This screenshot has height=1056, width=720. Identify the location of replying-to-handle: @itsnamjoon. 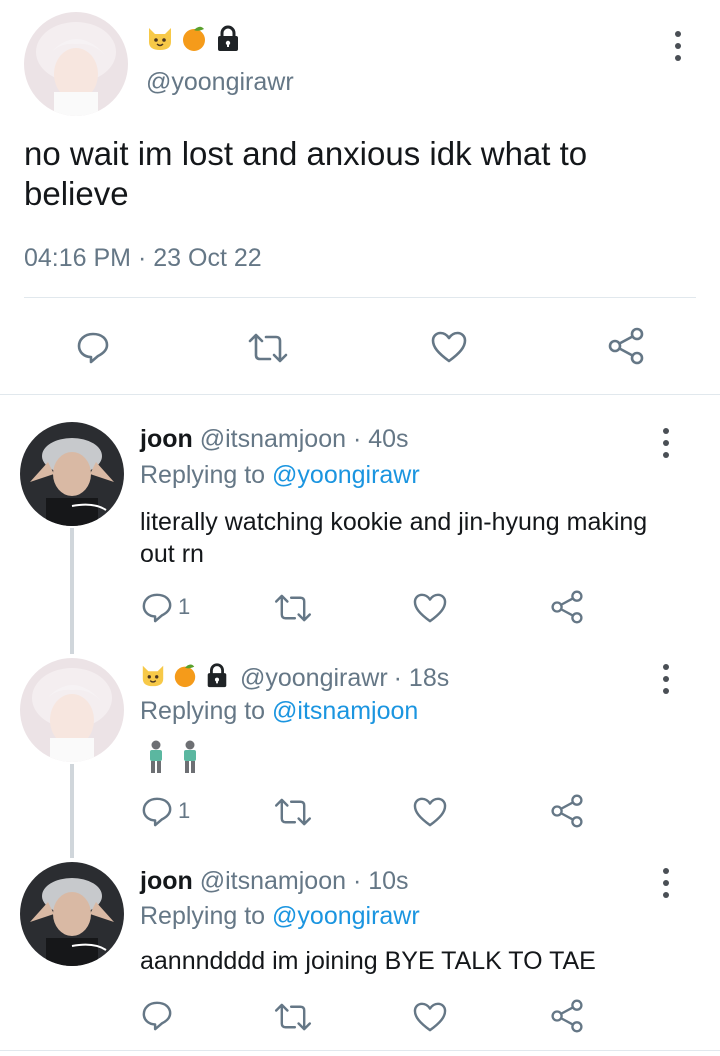
(345, 711).